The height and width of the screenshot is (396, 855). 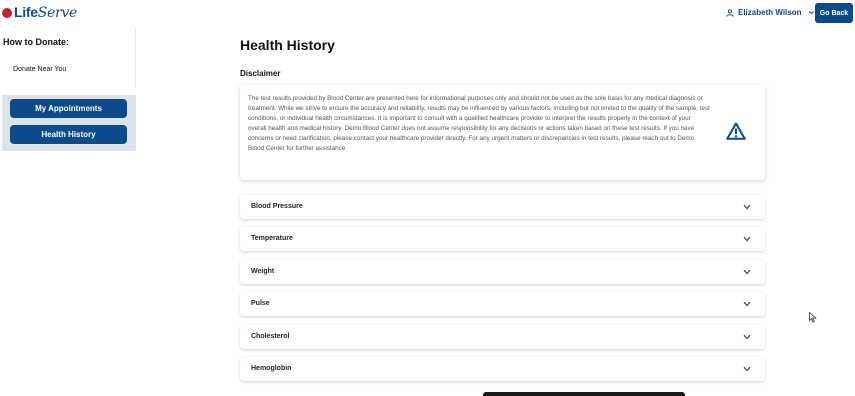 What do you see at coordinates (813, 317) in the screenshot?
I see `mouse-cursor-icon` at bounding box center [813, 317].